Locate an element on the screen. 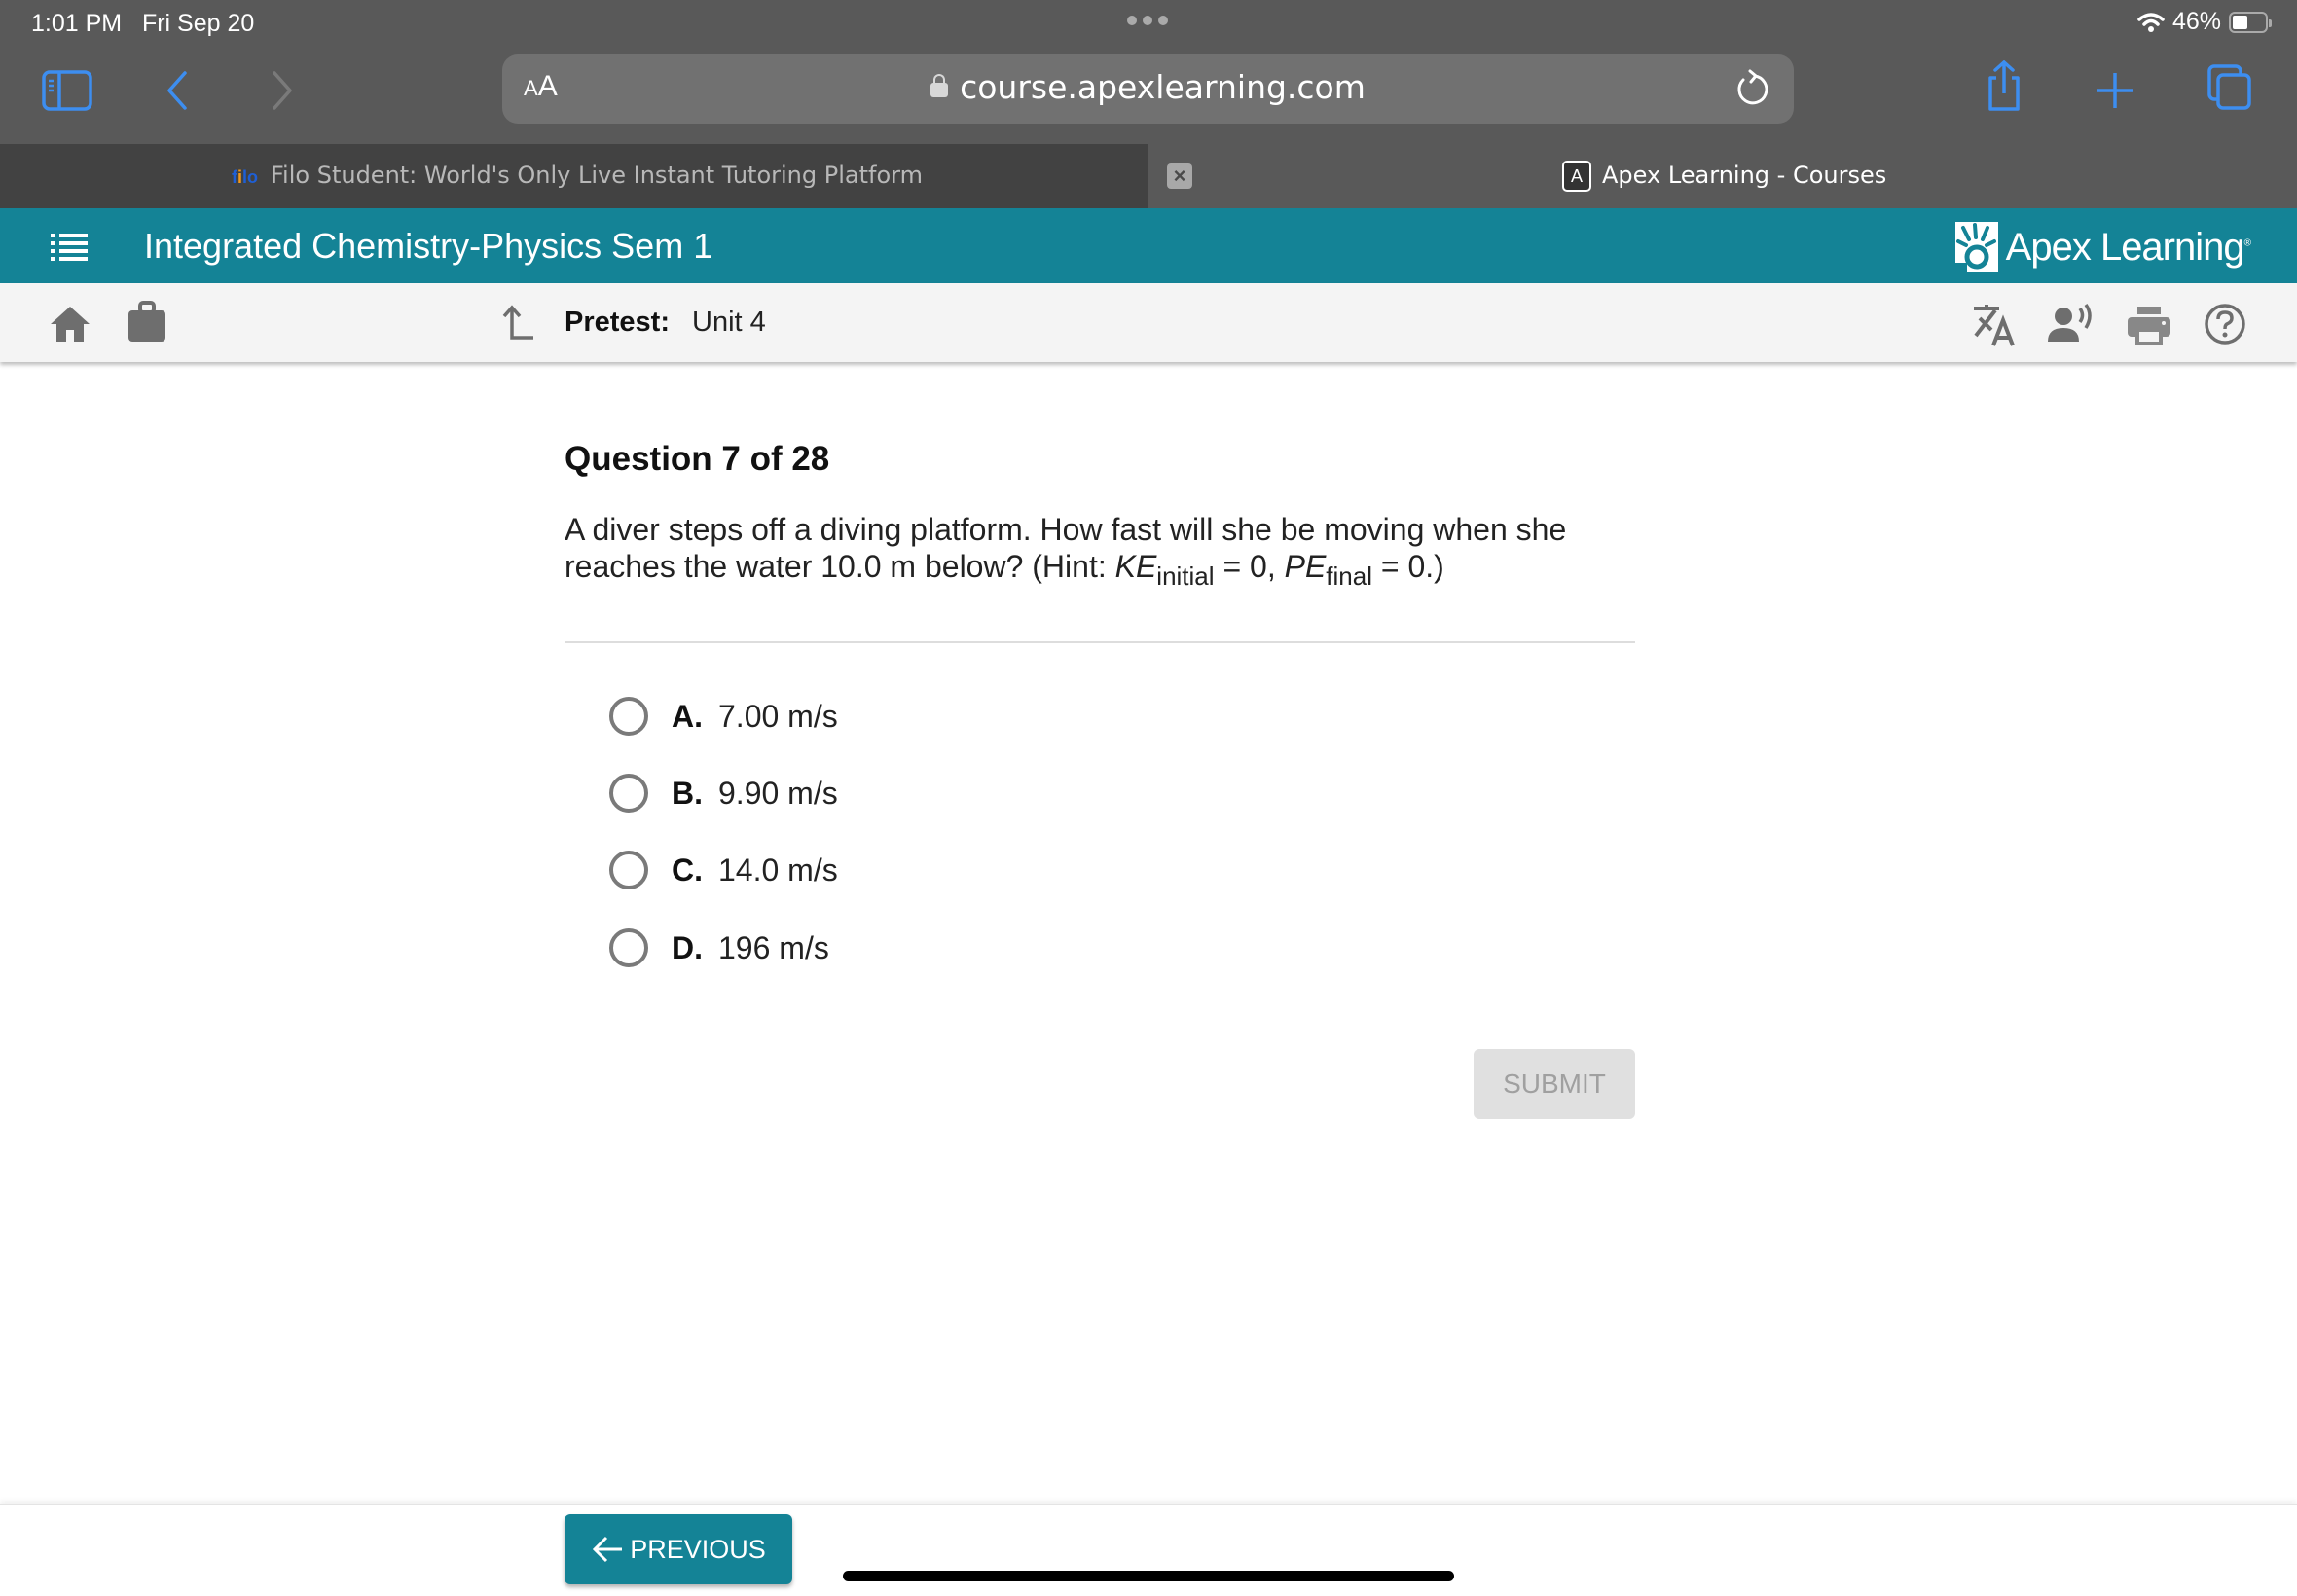 This screenshot has height=1596, width=2297. option-letter: A. is located at coordinates (687, 716).